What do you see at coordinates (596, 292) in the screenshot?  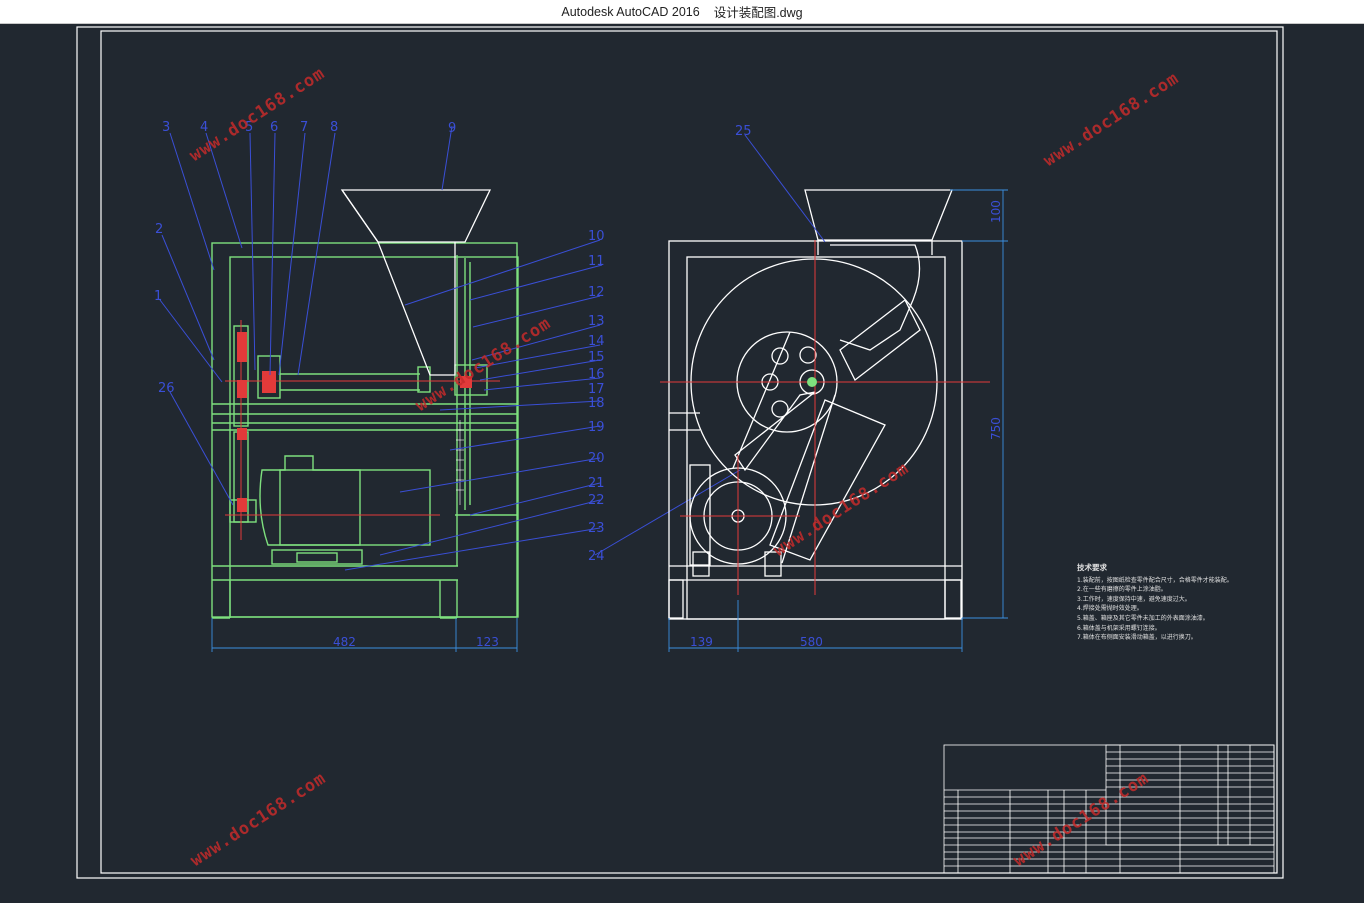 I see `part-12: 12` at bounding box center [596, 292].